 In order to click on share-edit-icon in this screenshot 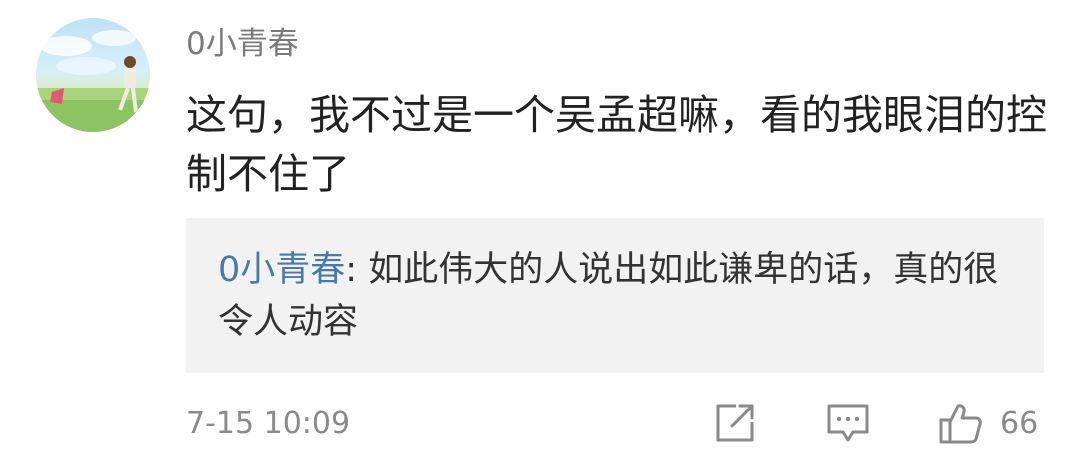, I will do `click(735, 423)`.